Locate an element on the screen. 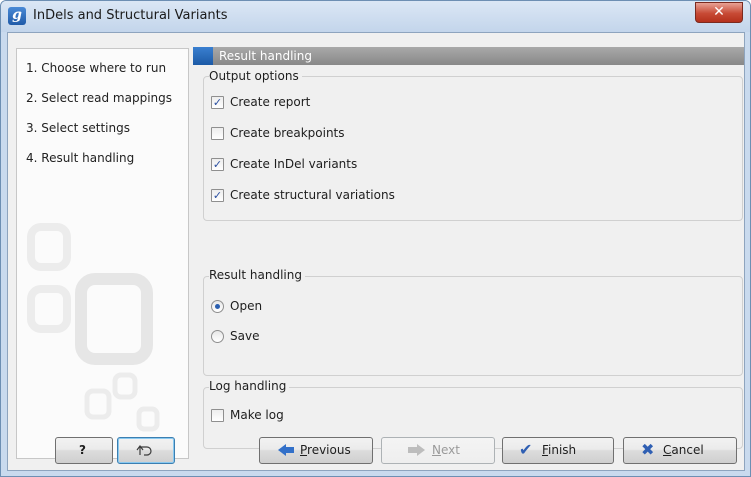 The height and width of the screenshot is (477, 751). help-button: ? is located at coordinates (84, 450).